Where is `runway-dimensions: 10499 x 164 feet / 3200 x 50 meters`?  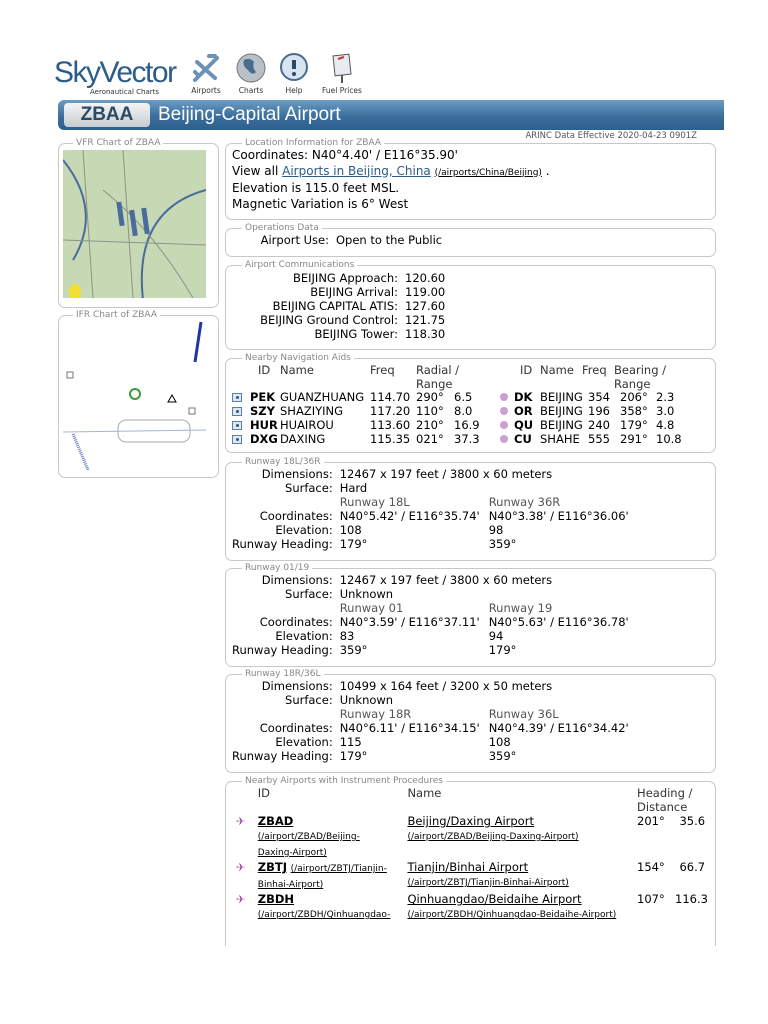 runway-dimensions: 10499 x 164 feet / 3200 x 50 meters is located at coordinates (446, 686).